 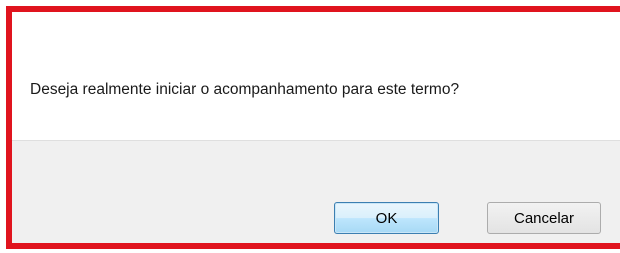 I want to click on ok-button: OK, so click(x=386, y=218).